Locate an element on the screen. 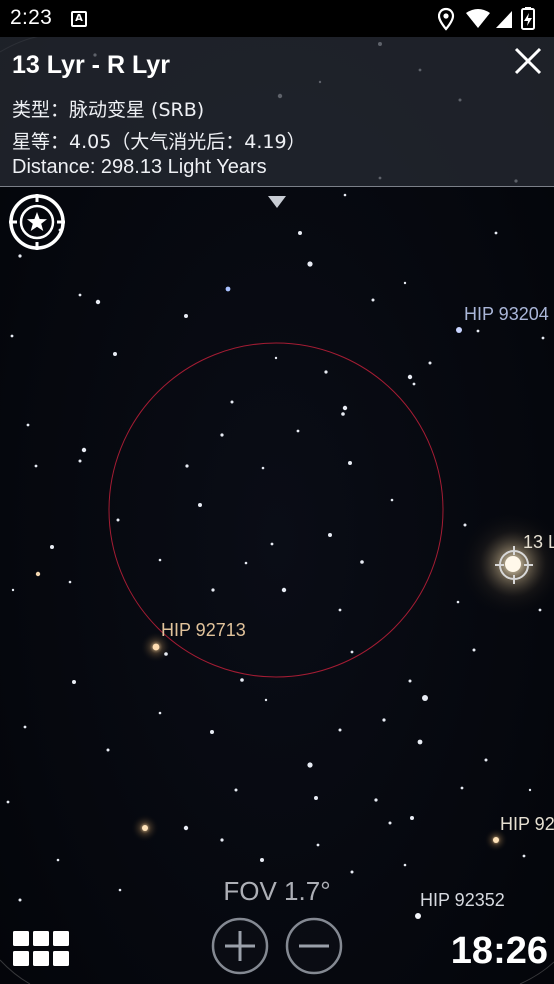  notification-icon: A is located at coordinates (79, 19).